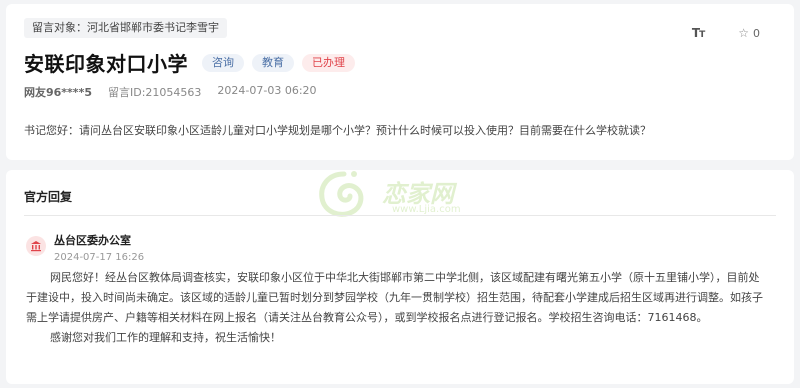  I want to click on status-badge: 已办理, so click(328, 62).